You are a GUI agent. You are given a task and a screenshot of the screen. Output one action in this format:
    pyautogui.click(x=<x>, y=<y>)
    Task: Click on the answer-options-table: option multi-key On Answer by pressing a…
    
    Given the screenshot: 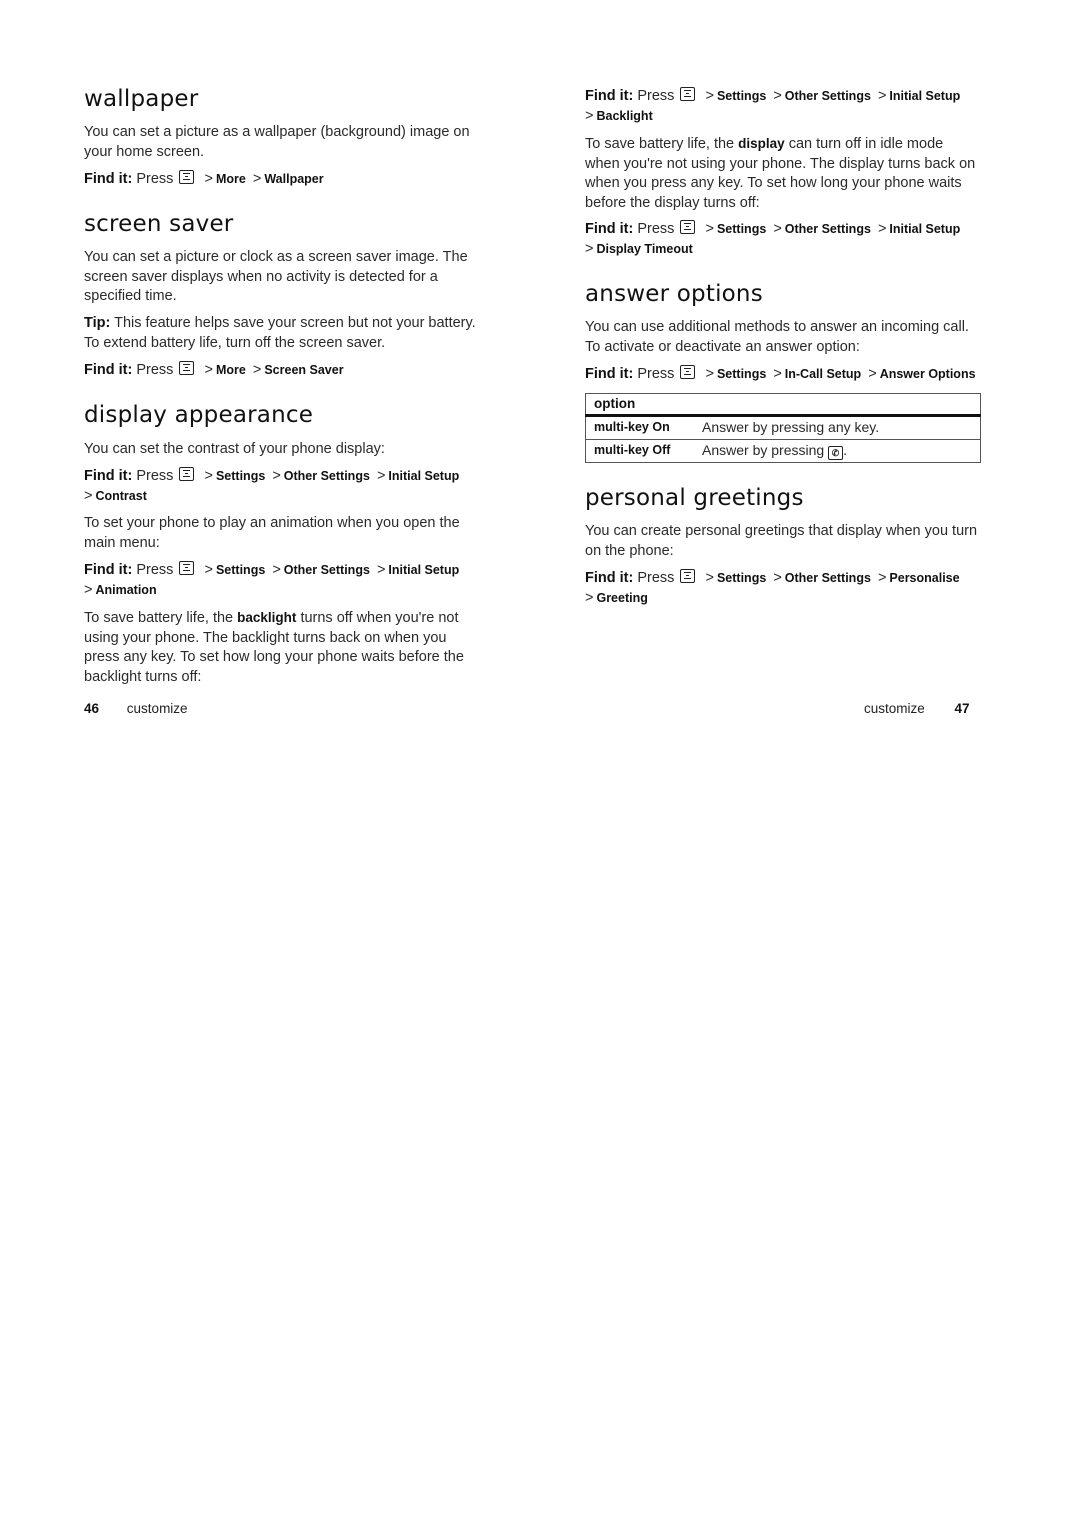 What is the action you would take?
    pyautogui.click(x=783, y=428)
    